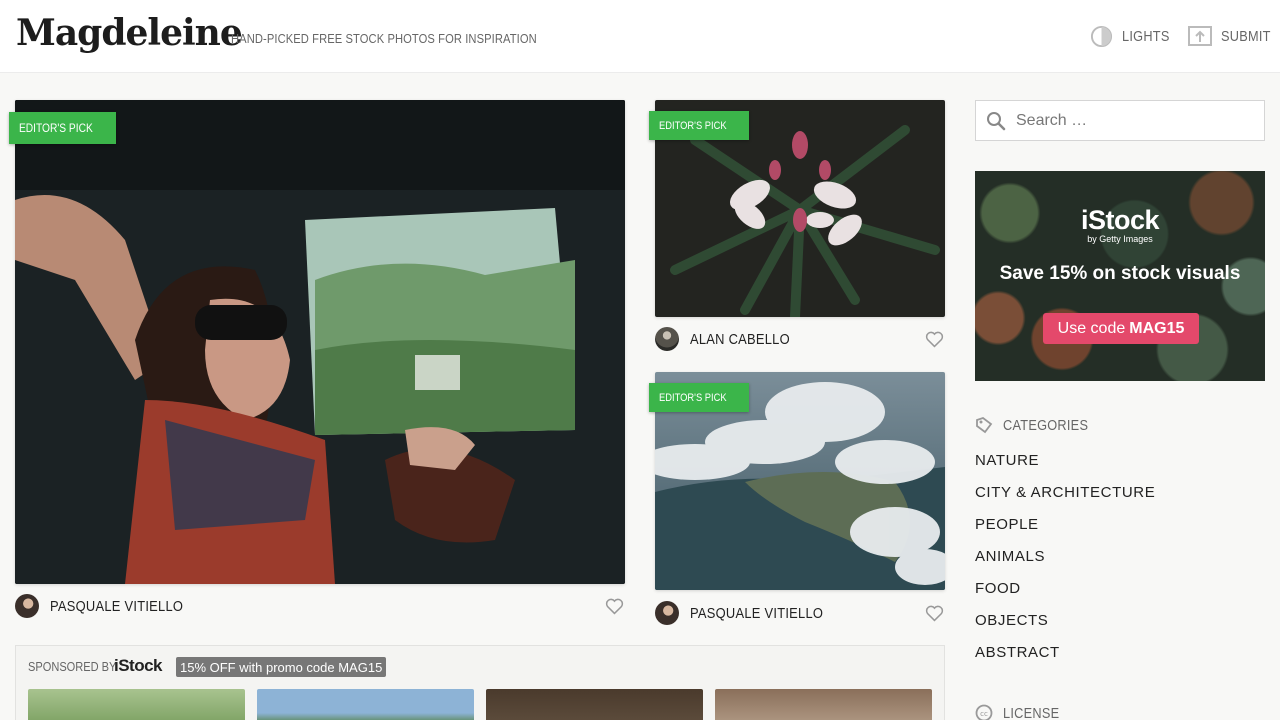 The width and height of the screenshot is (1280, 720). I want to click on category-link-abstract: ABSTRACT, so click(1017, 652).